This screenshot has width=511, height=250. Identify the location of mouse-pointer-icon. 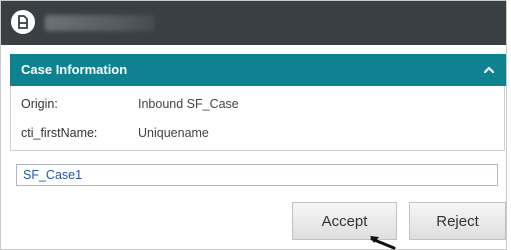
(383, 243).